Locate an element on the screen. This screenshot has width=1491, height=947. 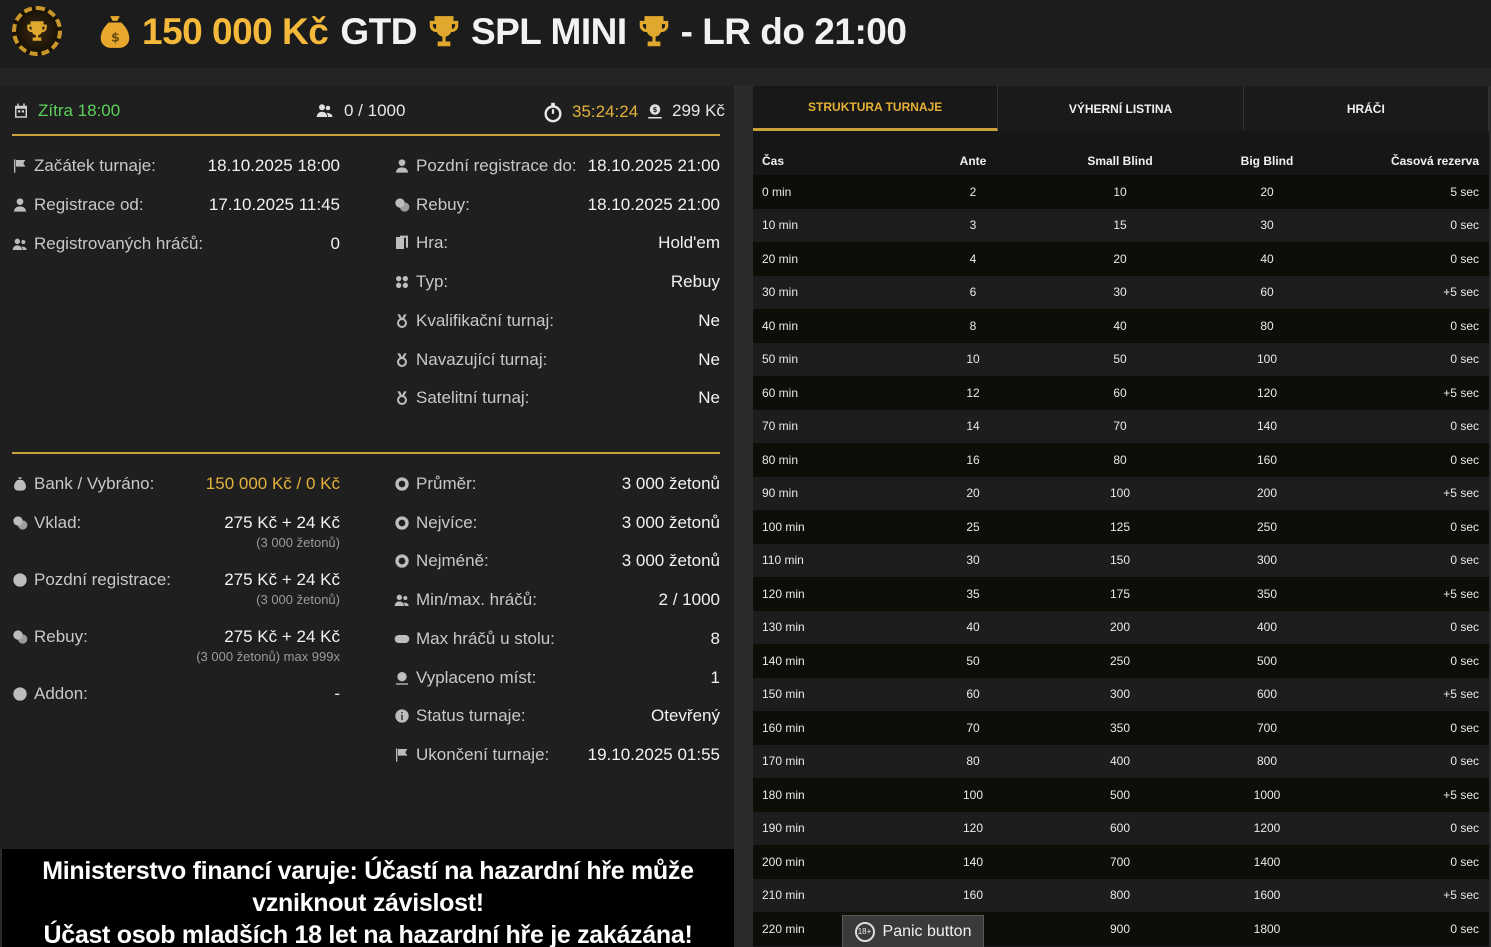
tab-structure: STRUKTURA TURNAJE is located at coordinates (876, 108).